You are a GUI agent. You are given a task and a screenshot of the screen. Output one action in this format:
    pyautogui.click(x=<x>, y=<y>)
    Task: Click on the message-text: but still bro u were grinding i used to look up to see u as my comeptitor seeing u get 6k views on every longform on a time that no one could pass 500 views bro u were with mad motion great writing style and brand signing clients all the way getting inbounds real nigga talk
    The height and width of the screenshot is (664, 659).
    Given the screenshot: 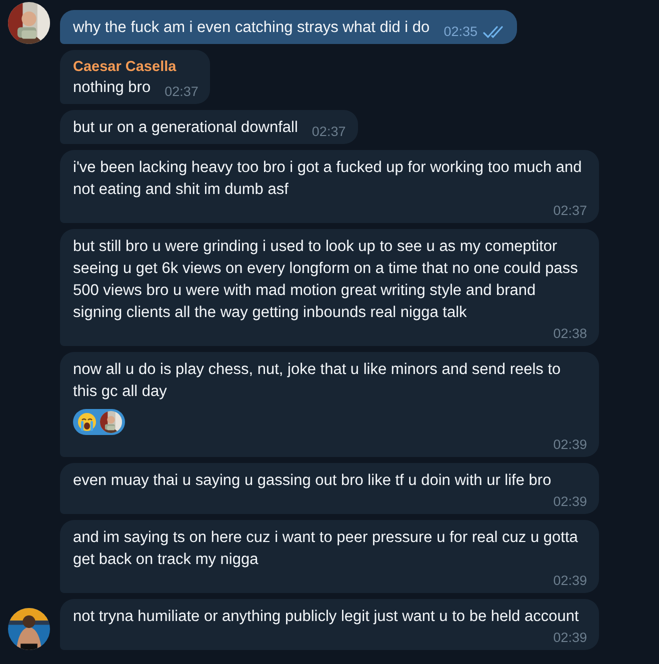 What is the action you would take?
    pyautogui.click(x=326, y=280)
    